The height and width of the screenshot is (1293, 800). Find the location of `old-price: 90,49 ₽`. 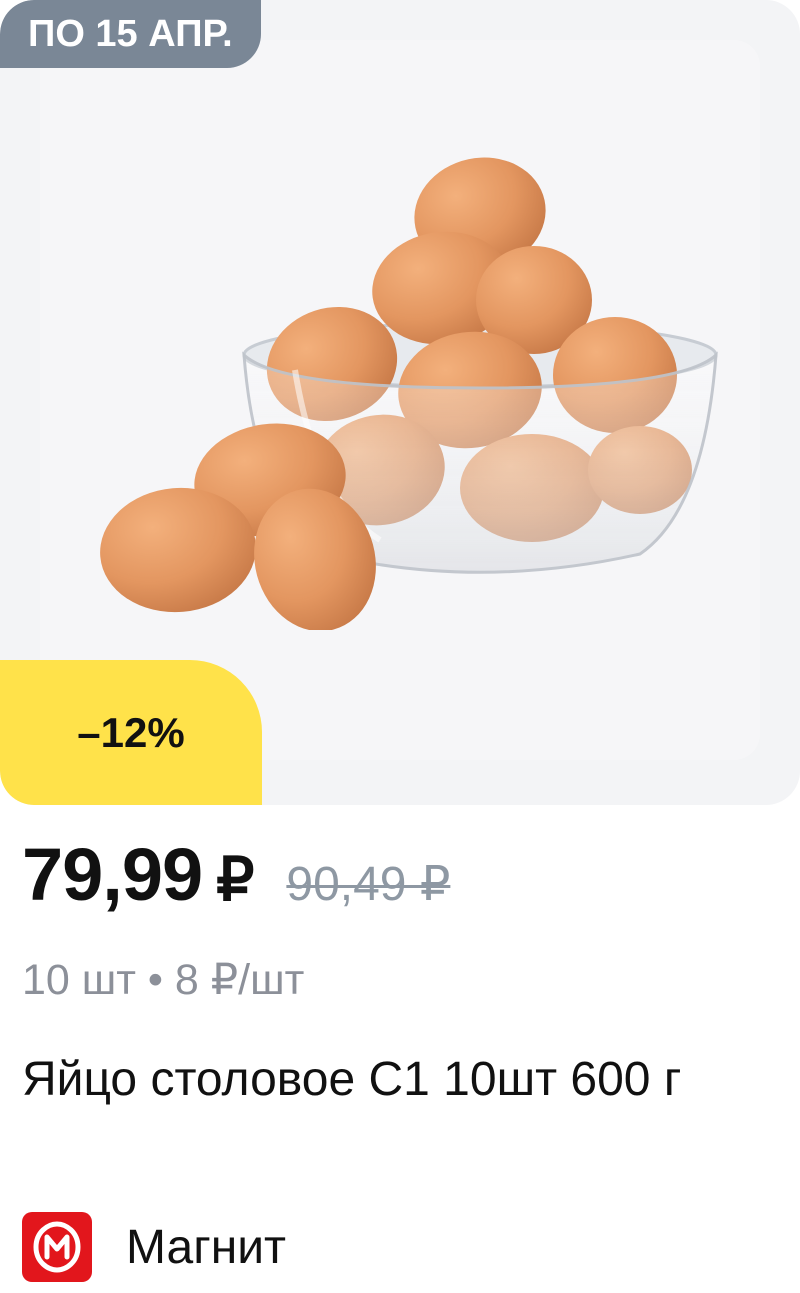

old-price: 90,49 ₽ is located at coordinates (368, 884).